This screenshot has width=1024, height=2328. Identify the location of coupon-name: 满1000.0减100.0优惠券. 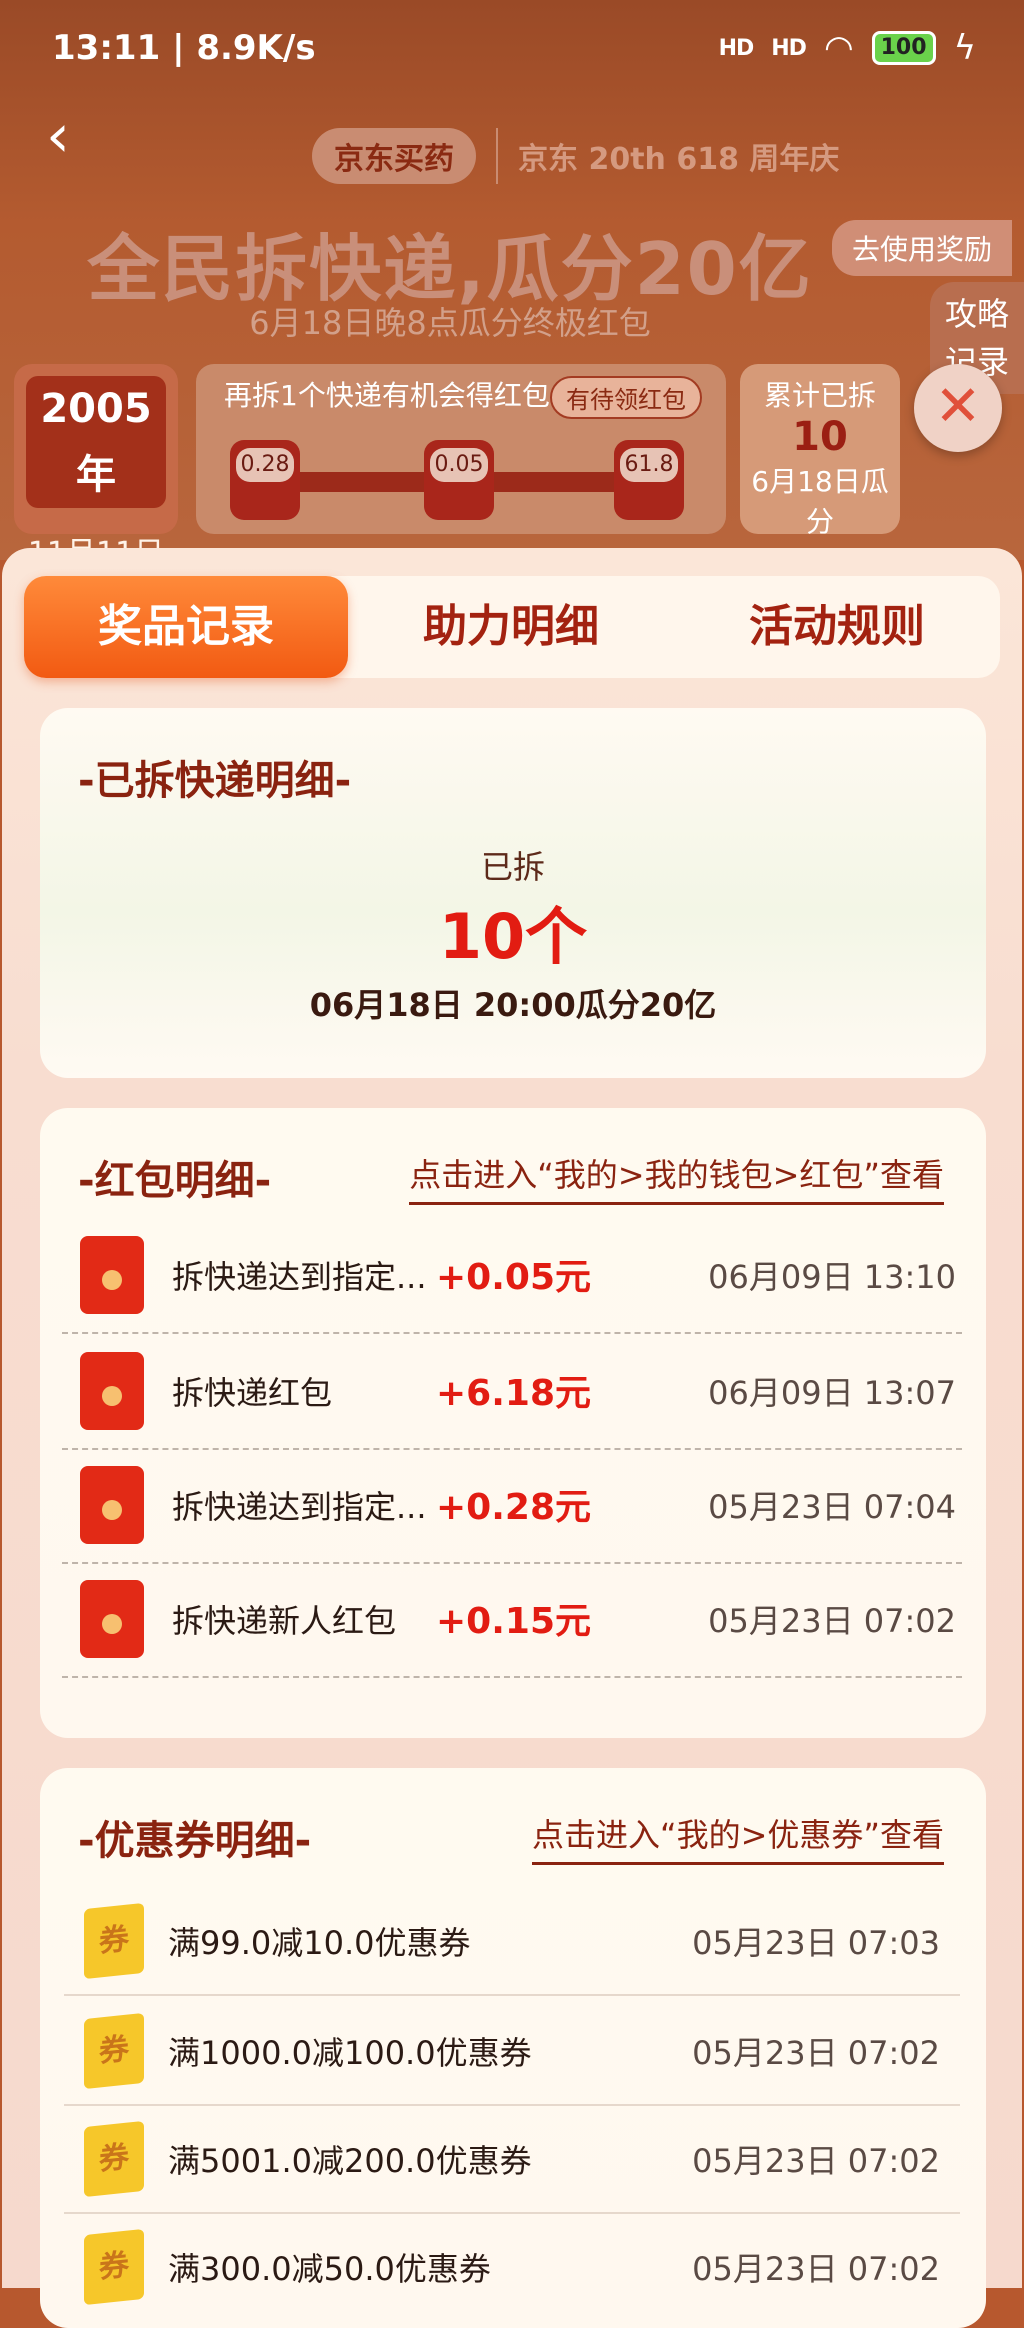
(350, 2053).